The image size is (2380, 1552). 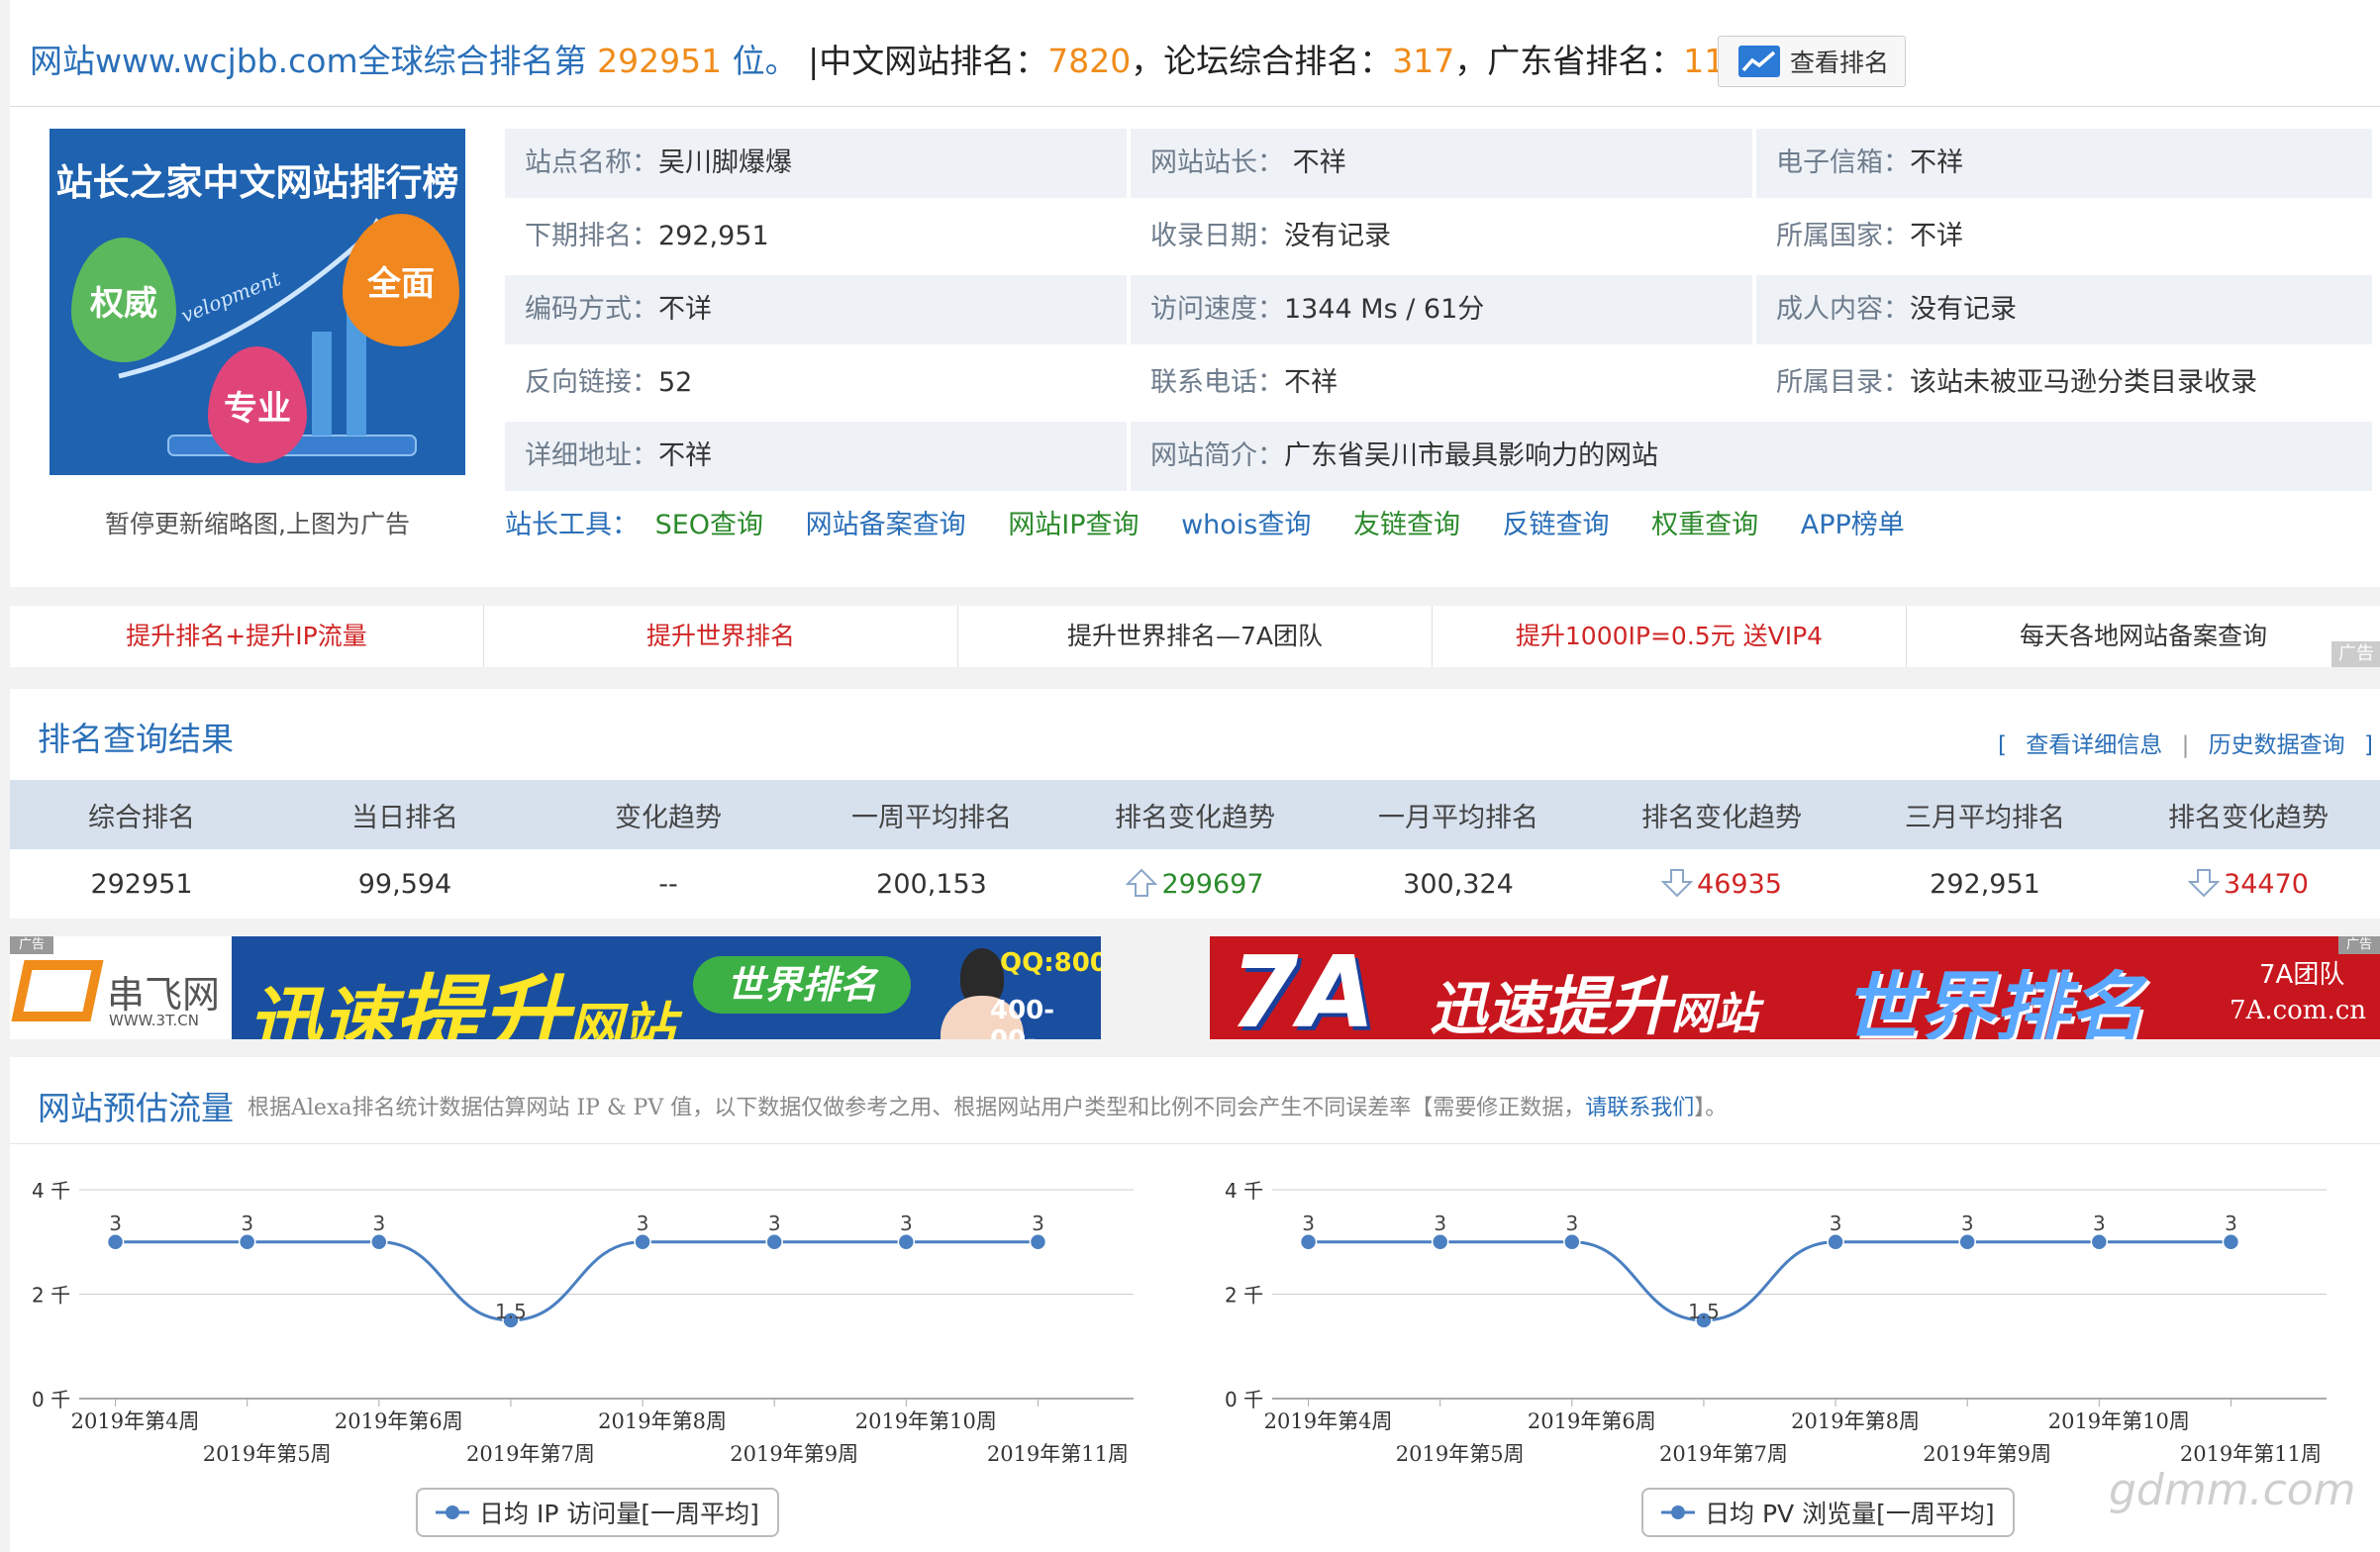 What do you see at coordinates (2302, 975) in the screenshot?
I see `banner-7a-team: 7A团队` at bounding box center [2302, 975].